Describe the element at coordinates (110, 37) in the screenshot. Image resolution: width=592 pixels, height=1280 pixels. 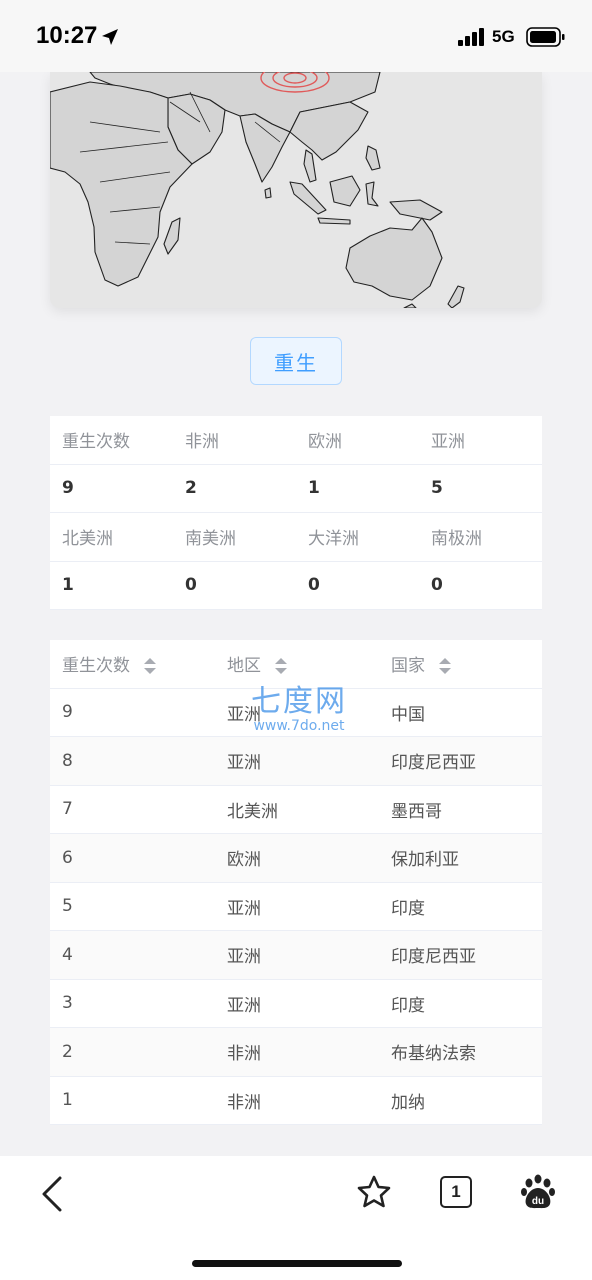
I see `location-arrow-icon` at that location.